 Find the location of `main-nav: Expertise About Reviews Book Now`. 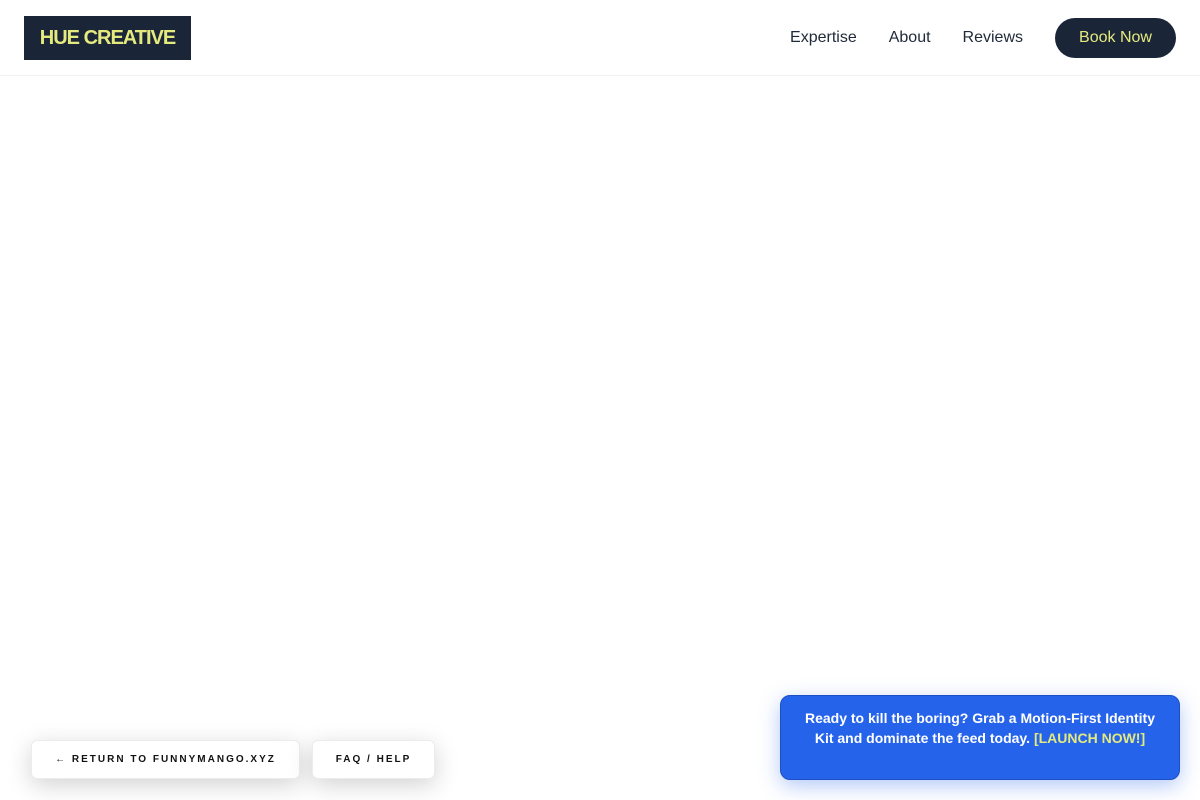

main-nav: Expertise About Reviews Book Now is located at coordinates (983, 38).